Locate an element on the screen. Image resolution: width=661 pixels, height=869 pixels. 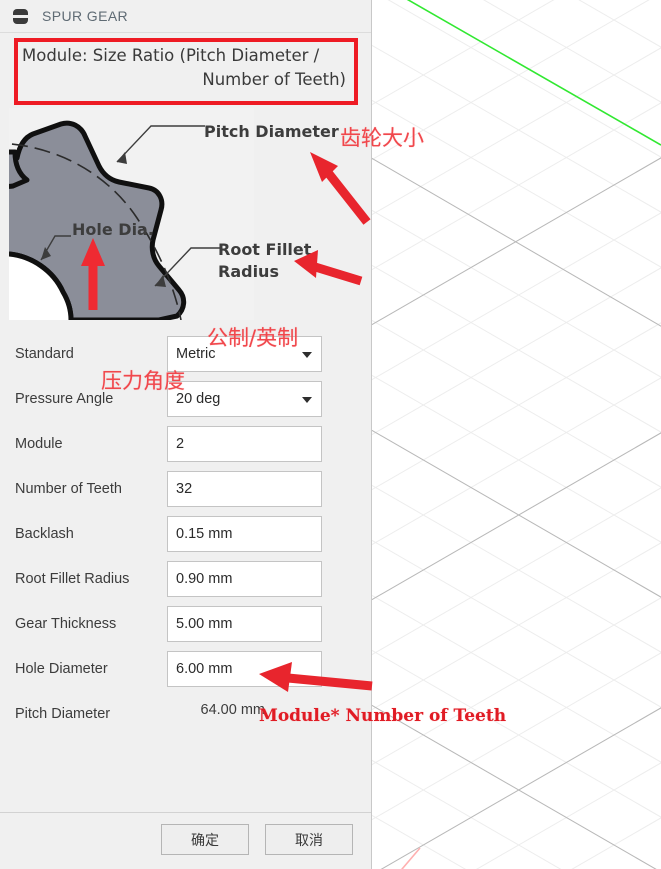
row-gear-thickness: Gear Thickness 5.00 mm is located at coordinates (185, 628).